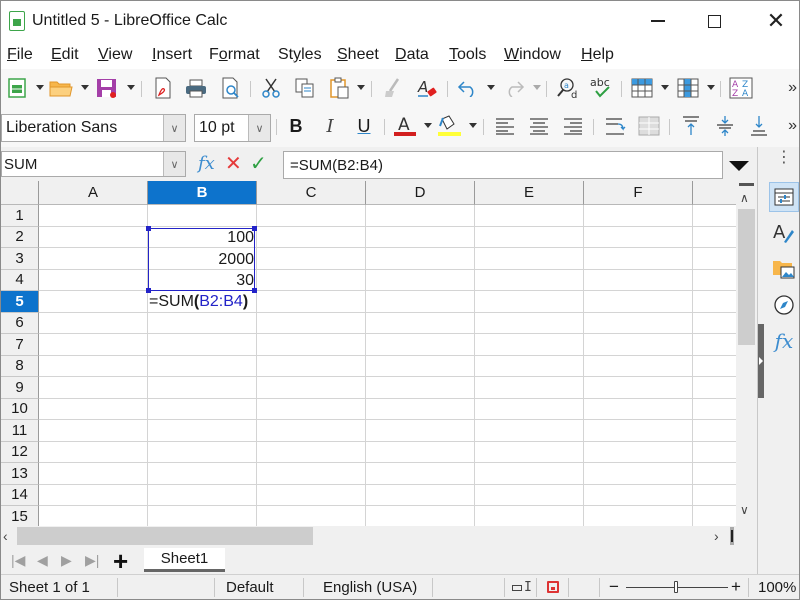  What do you see at coordinates (196, 88) in the screenshot?
I see `print-icon` at bounding box center [196, 88].